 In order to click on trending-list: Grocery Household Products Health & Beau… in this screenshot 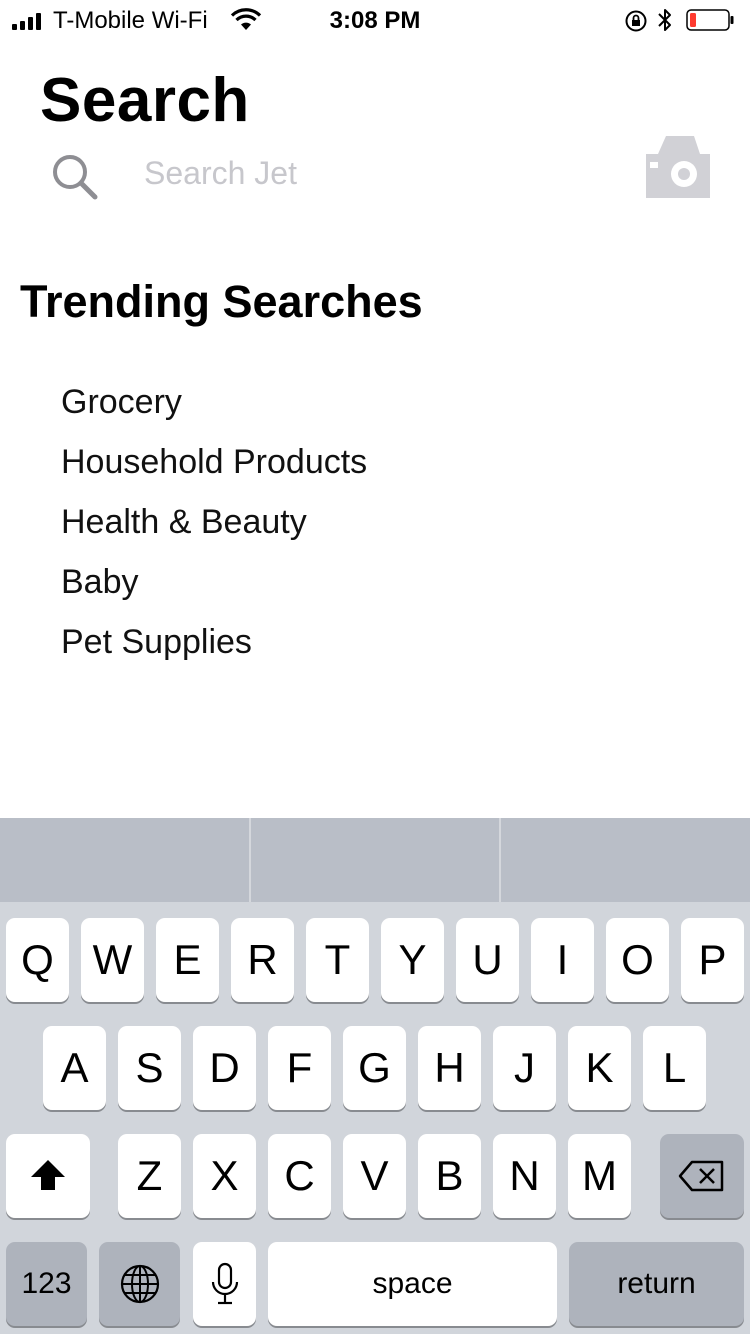, I will do `click(214, 522)`.